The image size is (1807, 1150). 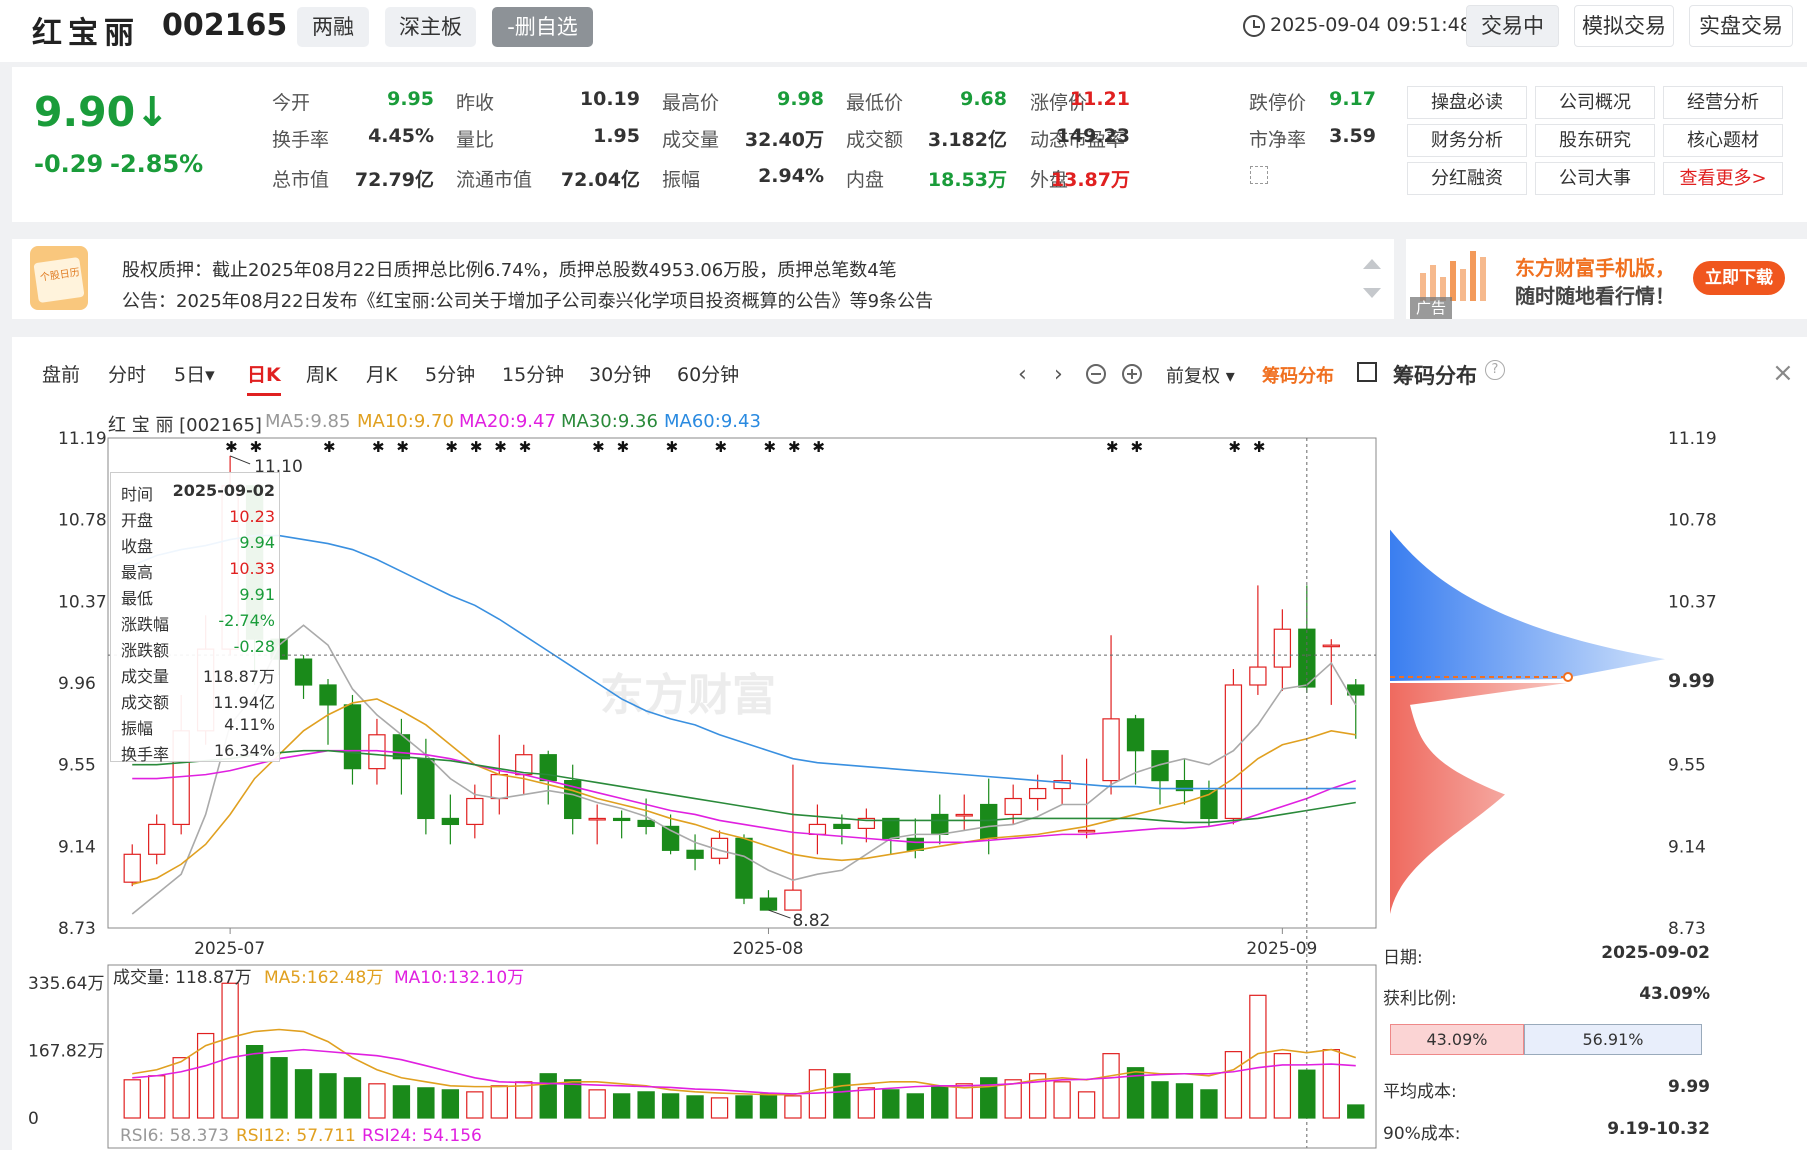 What do you see at coordinates (33, 1119) in the screenshot?
I see `vol-tick-label: 0` at bounding box center [33, 1119].